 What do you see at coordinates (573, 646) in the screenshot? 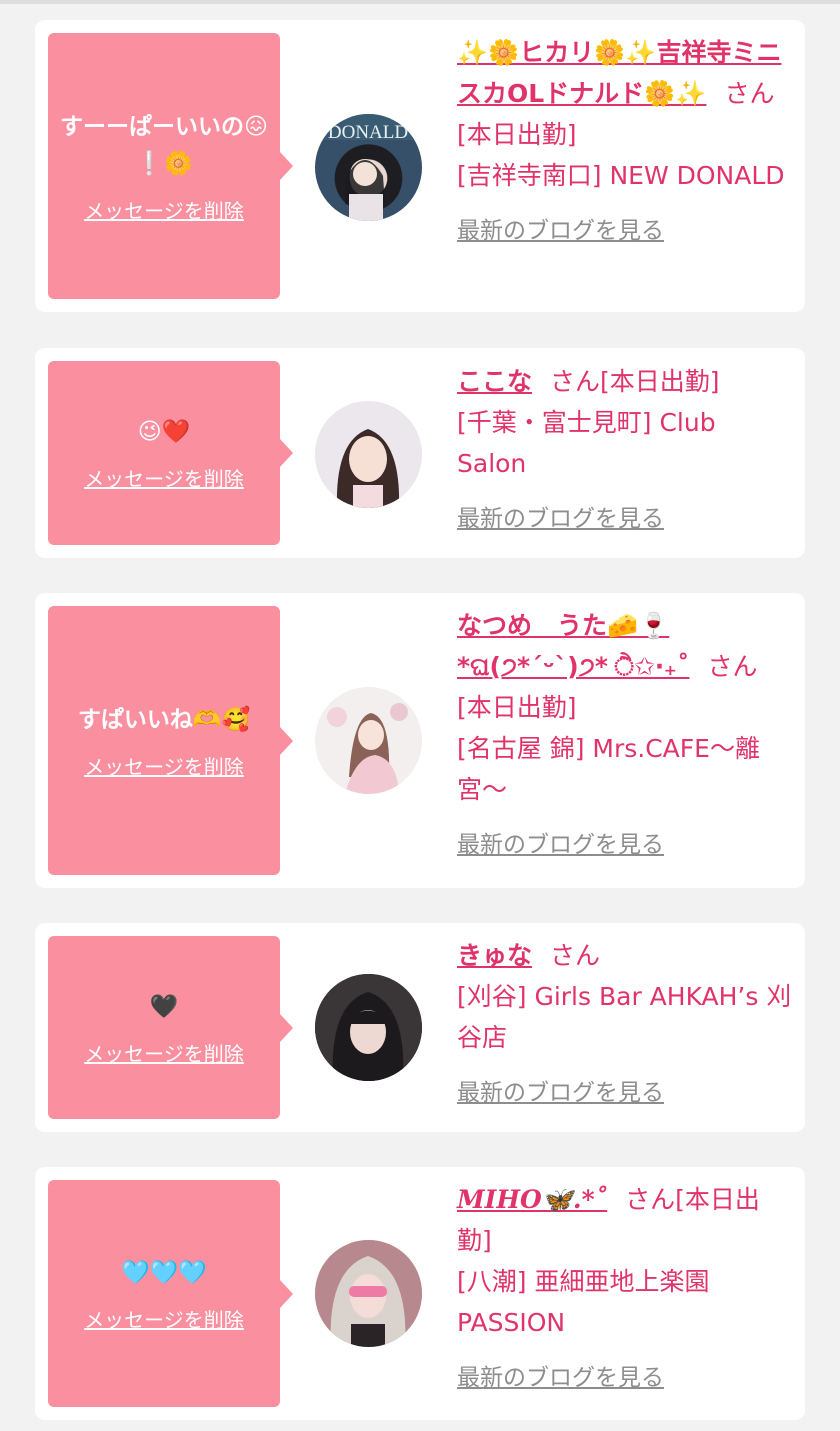
I see `girl-name-link: なつめ うた🧀🍷*ଘ(੭*ˊᵕˋ)੭* ੈ✩‧₊˚` at bounding box center [573, 646].